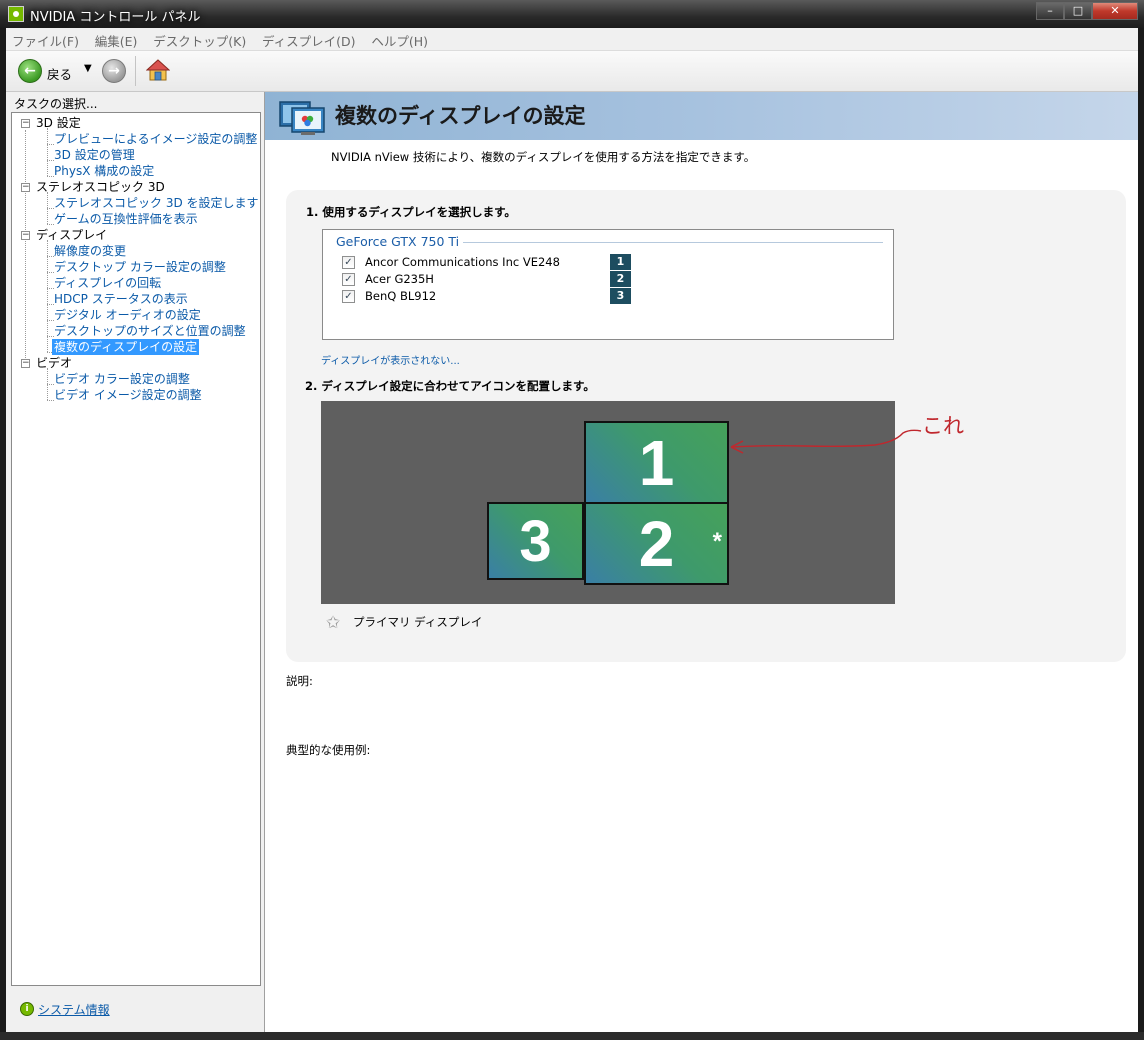 The image size is (1144, 1040). I want to click on info-icon: i, so click(27, 1009).